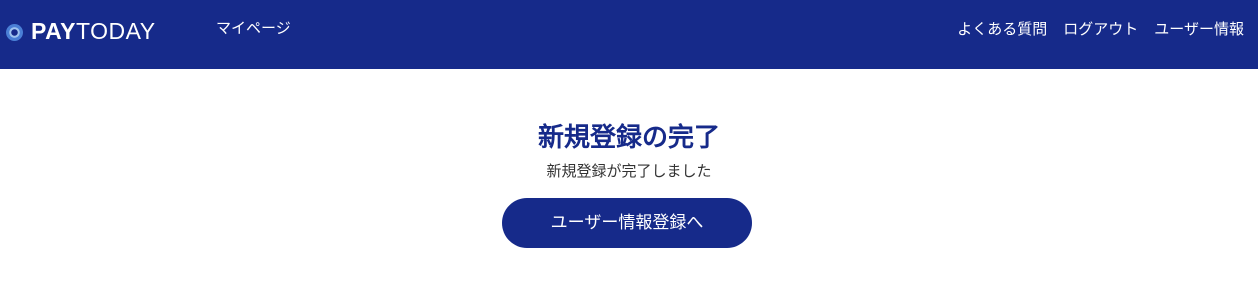 This screenshot has height=307, width=1258. What do you see at coordinates (1002, 29) in the screenshot?
I see `nav-faq: よくある質問` at bounding box center [1002, 29].